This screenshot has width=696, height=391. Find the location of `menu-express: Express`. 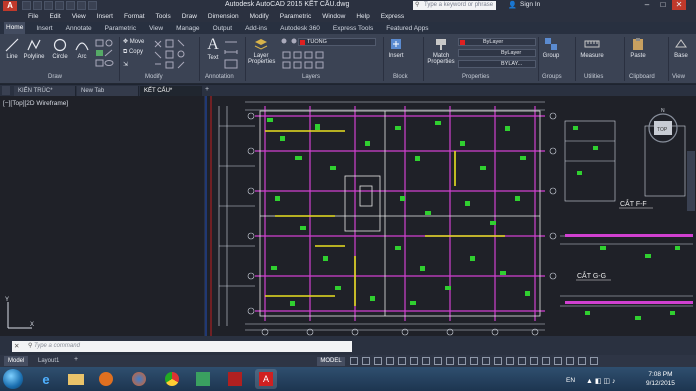

menu-express: Express is located at coordinates (392, 16).